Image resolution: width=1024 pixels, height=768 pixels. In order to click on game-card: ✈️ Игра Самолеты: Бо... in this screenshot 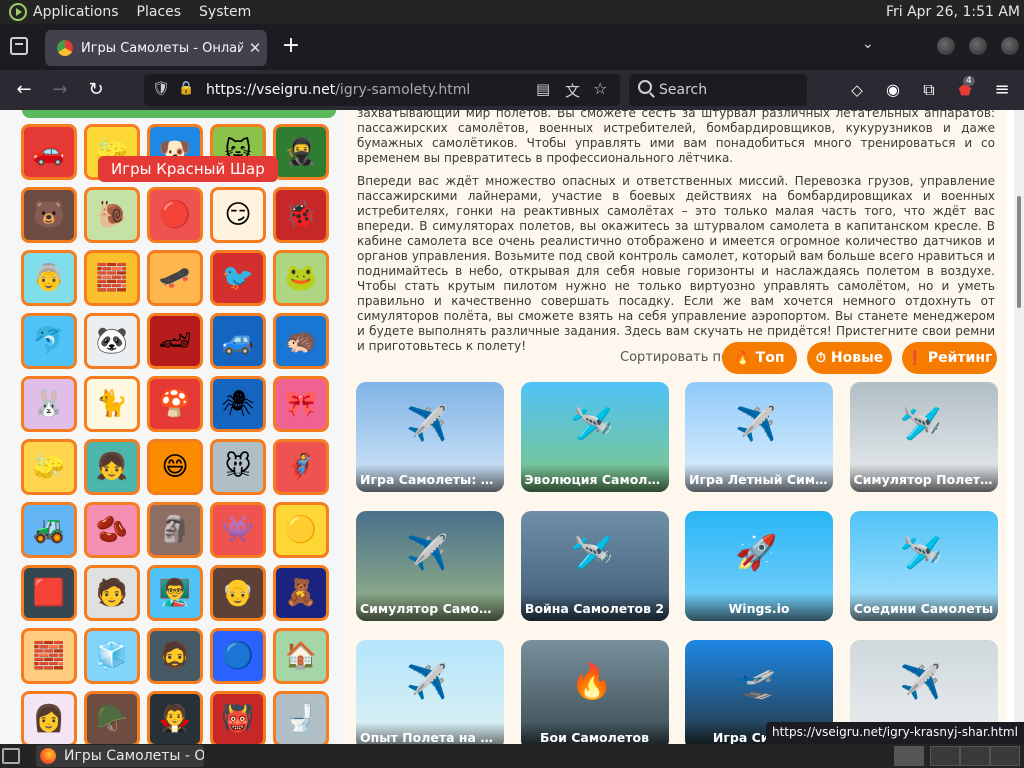, I will do `click(430, 437)`.